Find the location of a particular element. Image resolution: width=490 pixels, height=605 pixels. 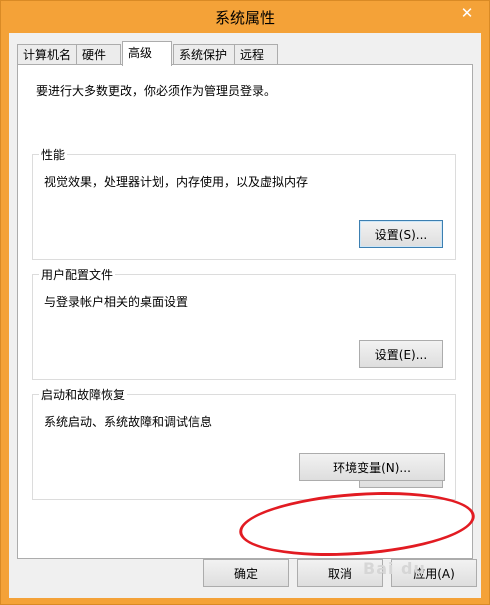

close-icon: ✕ is located at coordinates (467, 13).